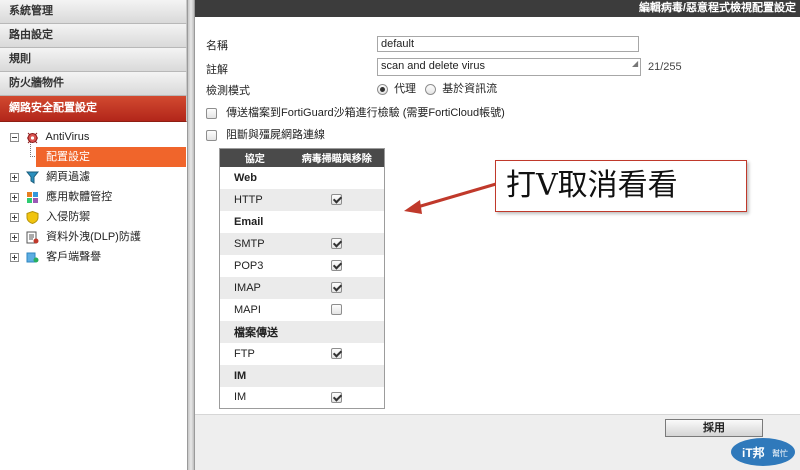  What do you see at coordinates (431, 89) in the screenshot?
I see `mode-flow-radio` at bounding box center [431, 89].